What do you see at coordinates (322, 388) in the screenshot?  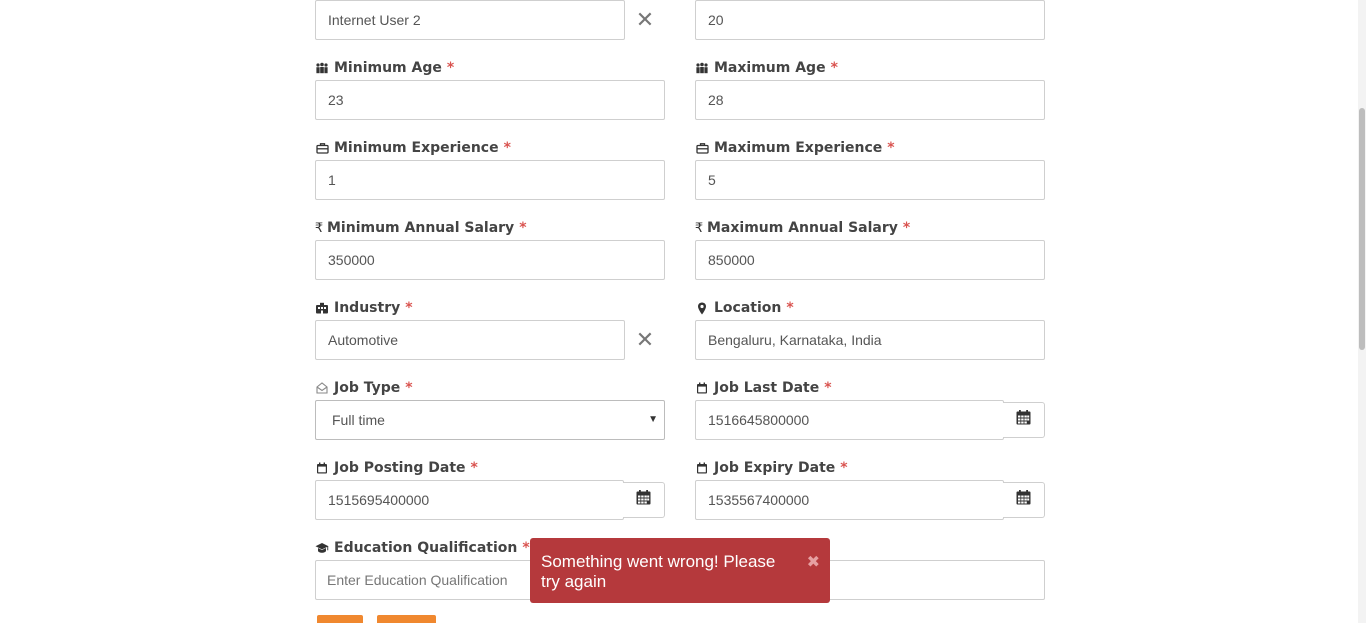 I see `envelope-open-icon` at bounding box center [322, 388].